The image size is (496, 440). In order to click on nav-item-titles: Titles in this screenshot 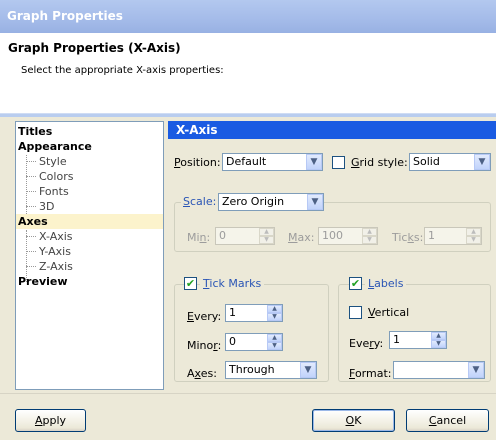, I will do `click(89, 131)`.